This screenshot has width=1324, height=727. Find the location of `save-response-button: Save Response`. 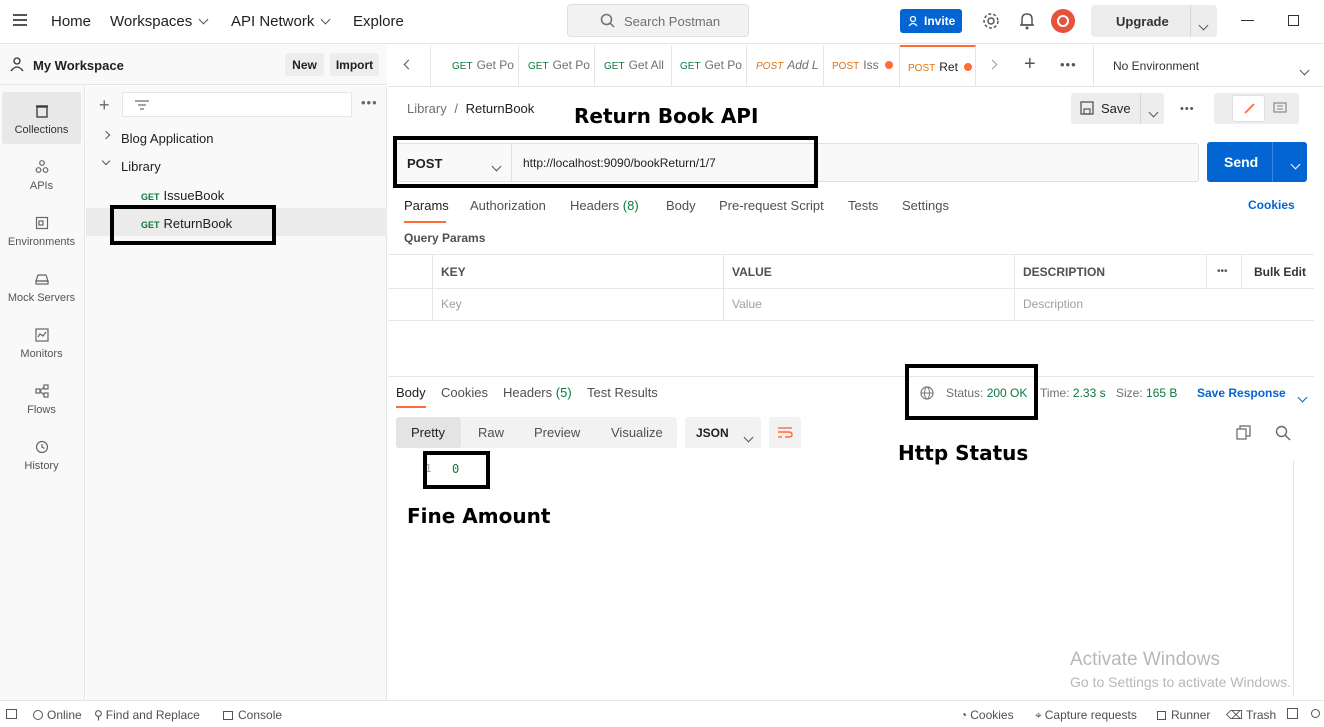

save-response-button: Save Response is located at coordinates (1241, 393).